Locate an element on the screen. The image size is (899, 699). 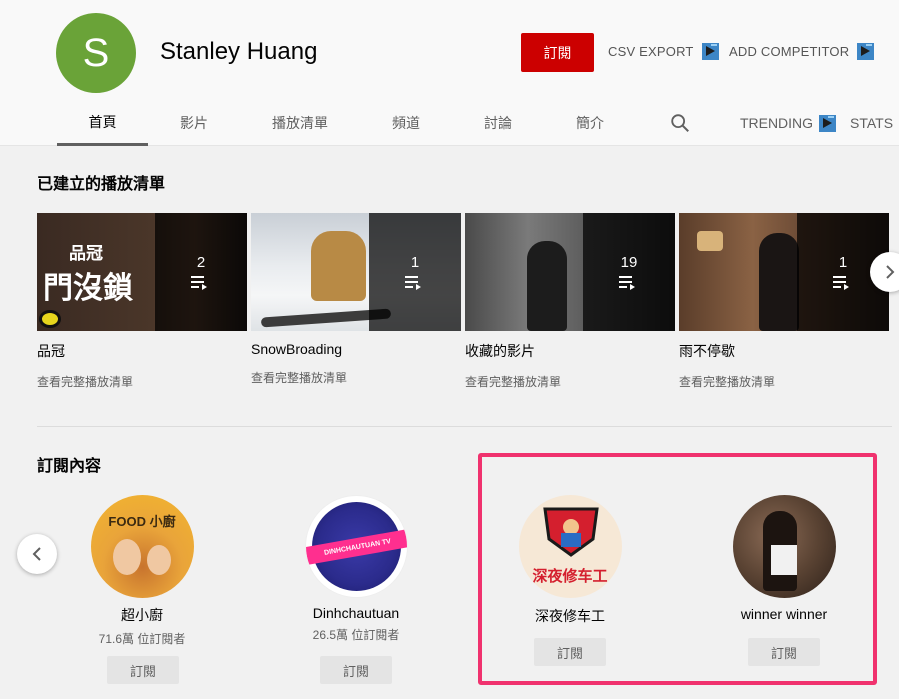
channel-name: Stanley Huang is located at coordinates (239, 51).